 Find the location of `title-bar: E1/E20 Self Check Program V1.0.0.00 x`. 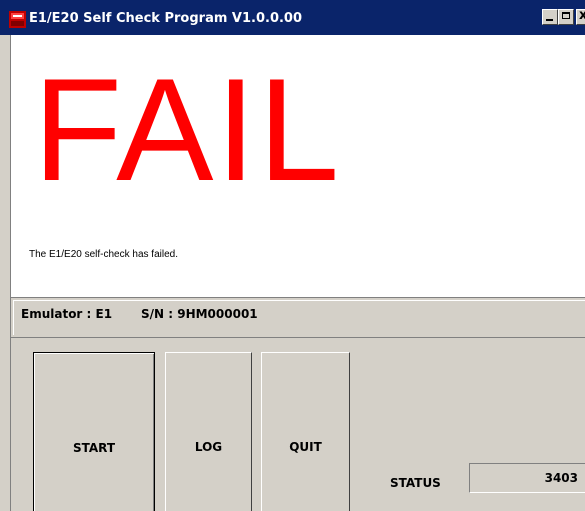

title-bar: E1/E20 Self Check Program V1.0.0.00 x is located at coordinates (292, 17).